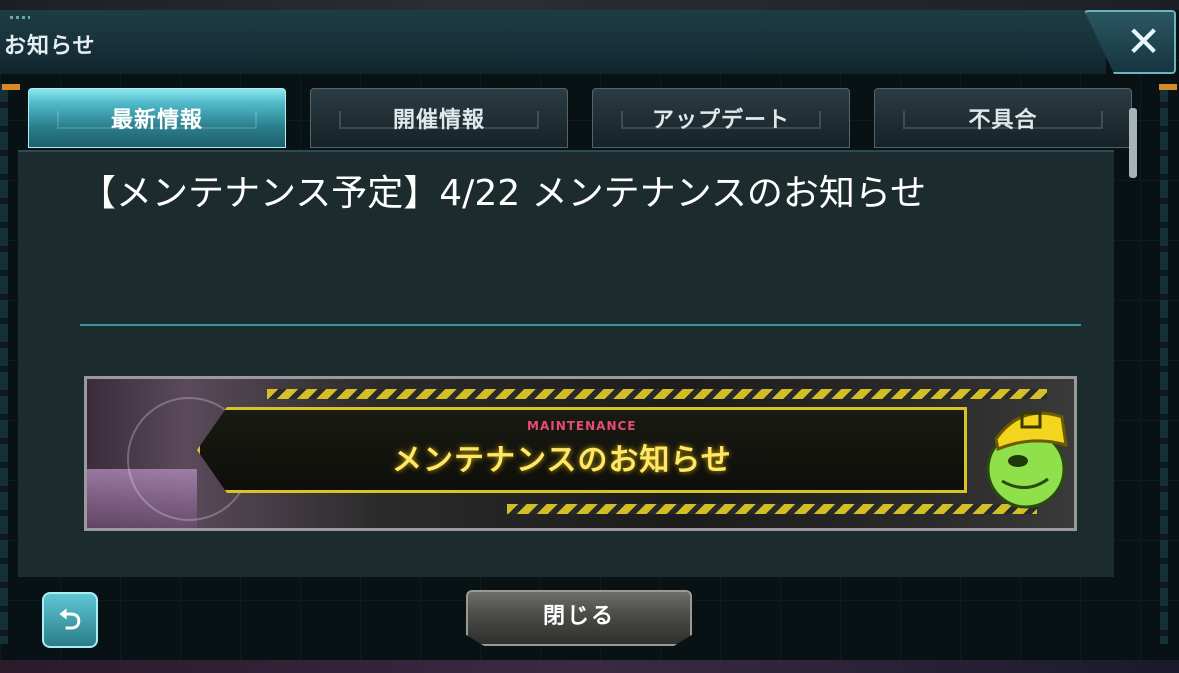  What do you see at coordinates (50, 46) in the screenshot?
I see `page-title: お知らせ` at bounding box center [50, 46].